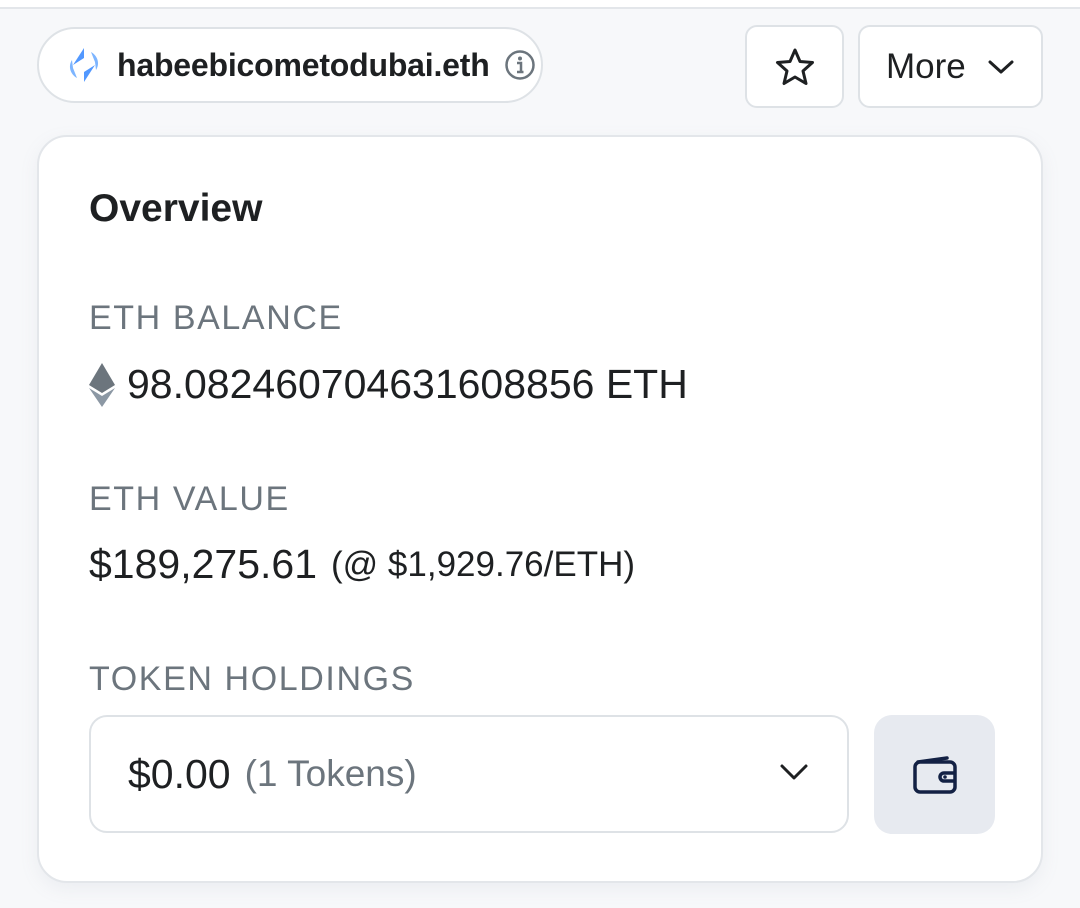 This screenshot has width=1080, height=908. What do you see at coordinates (252, 679) in the screenshot?
I see `token-holdings-label: TOKEN HOLDINGS` at bounding box center [252, 679].